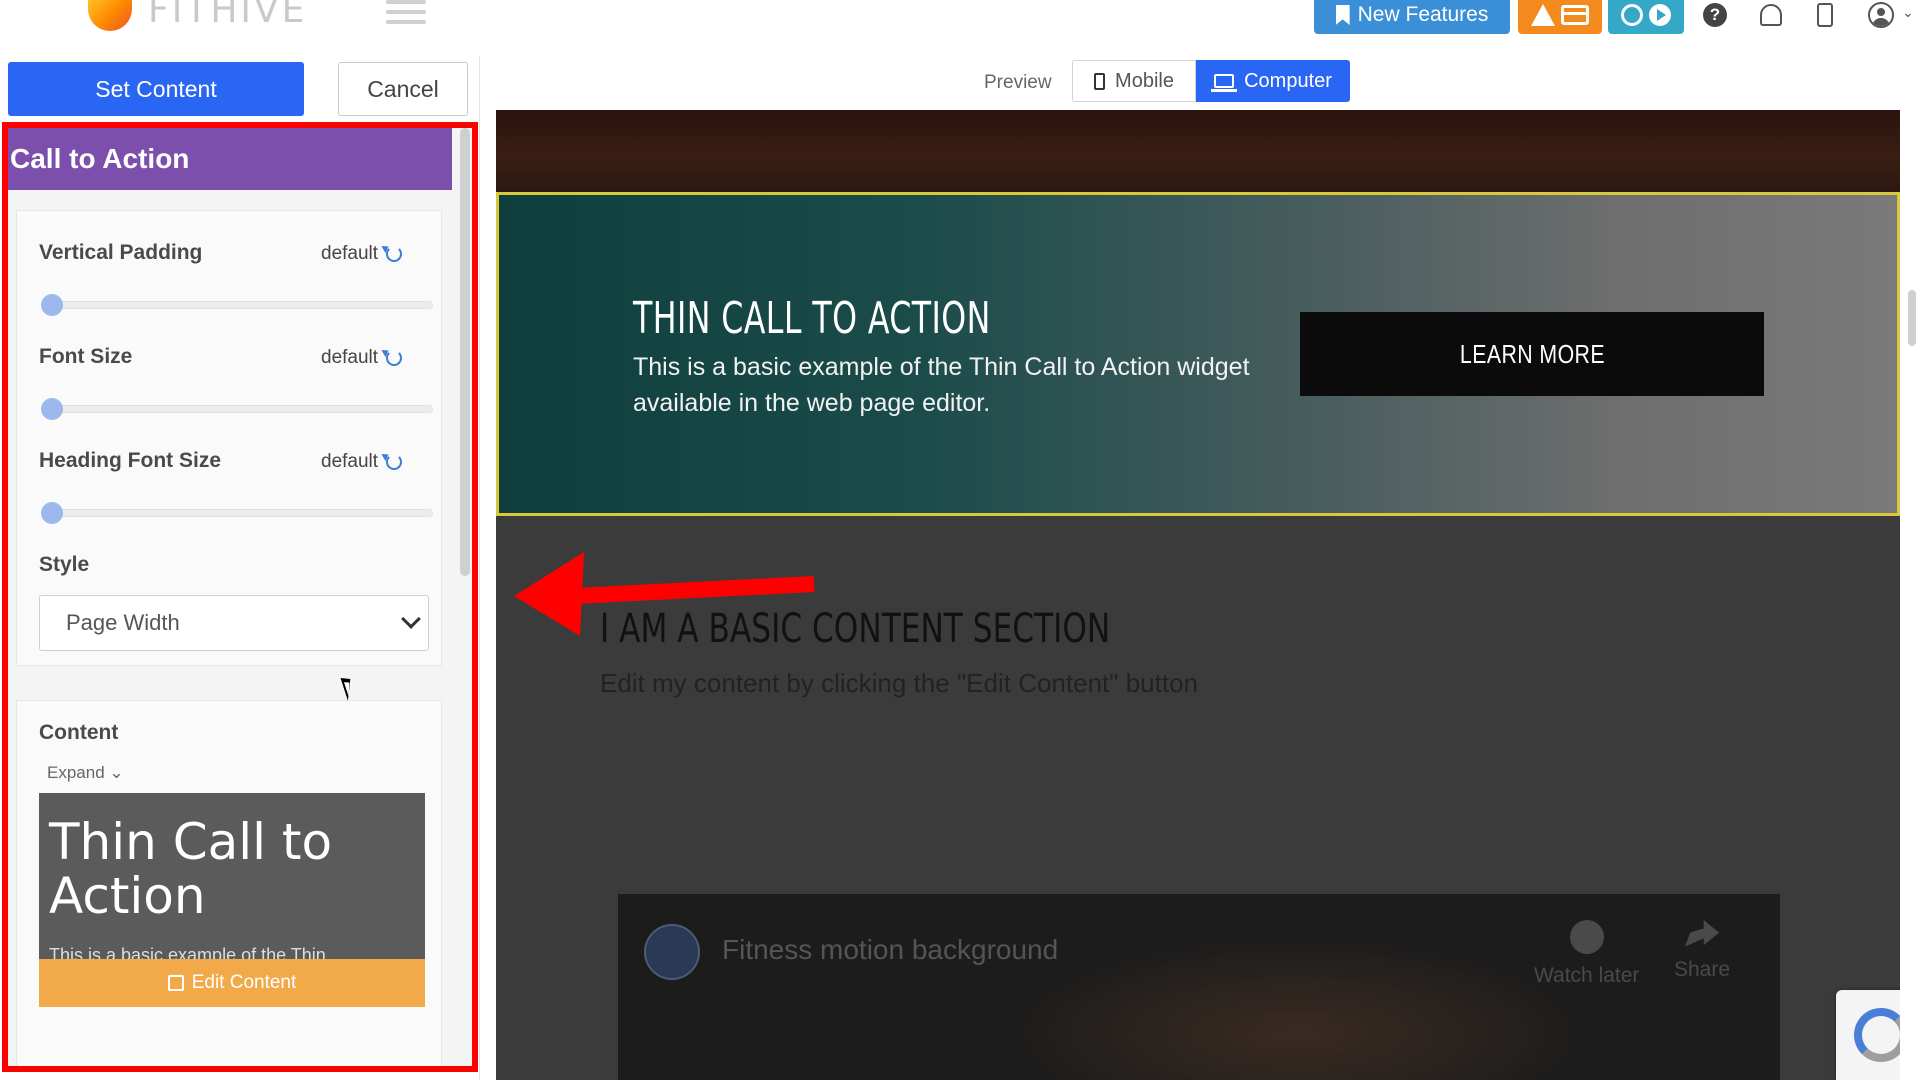  I want to click on canvas-scrollbar, so click(1912, 318).